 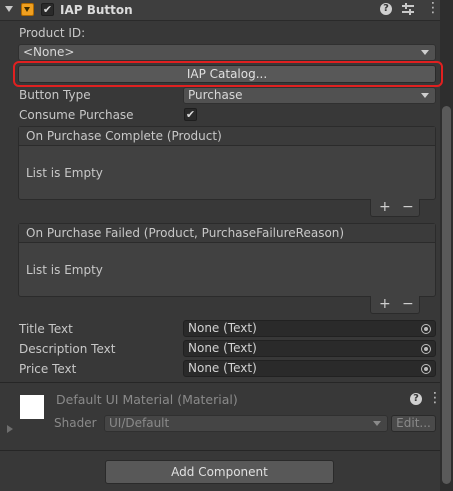 I want to click on shader-dropdown: UI/Default, so click(x=246, y=423).